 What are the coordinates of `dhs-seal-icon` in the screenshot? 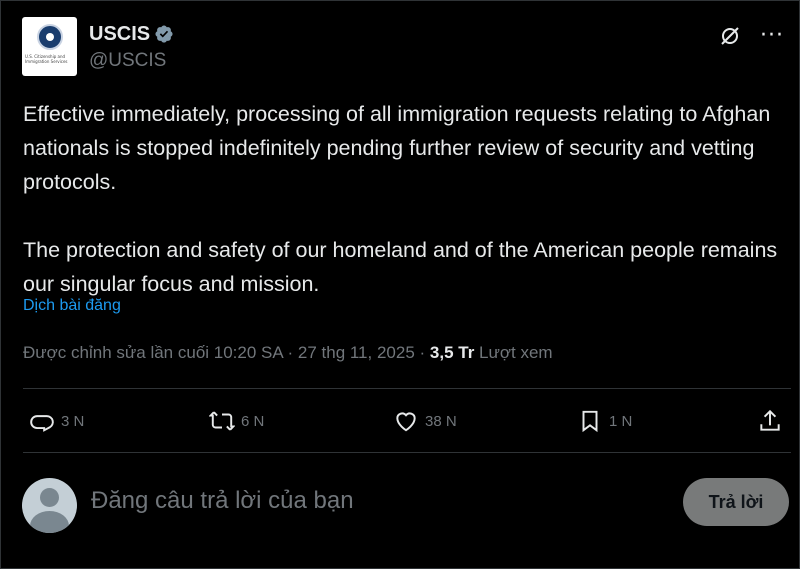 It's located at (50, 37).